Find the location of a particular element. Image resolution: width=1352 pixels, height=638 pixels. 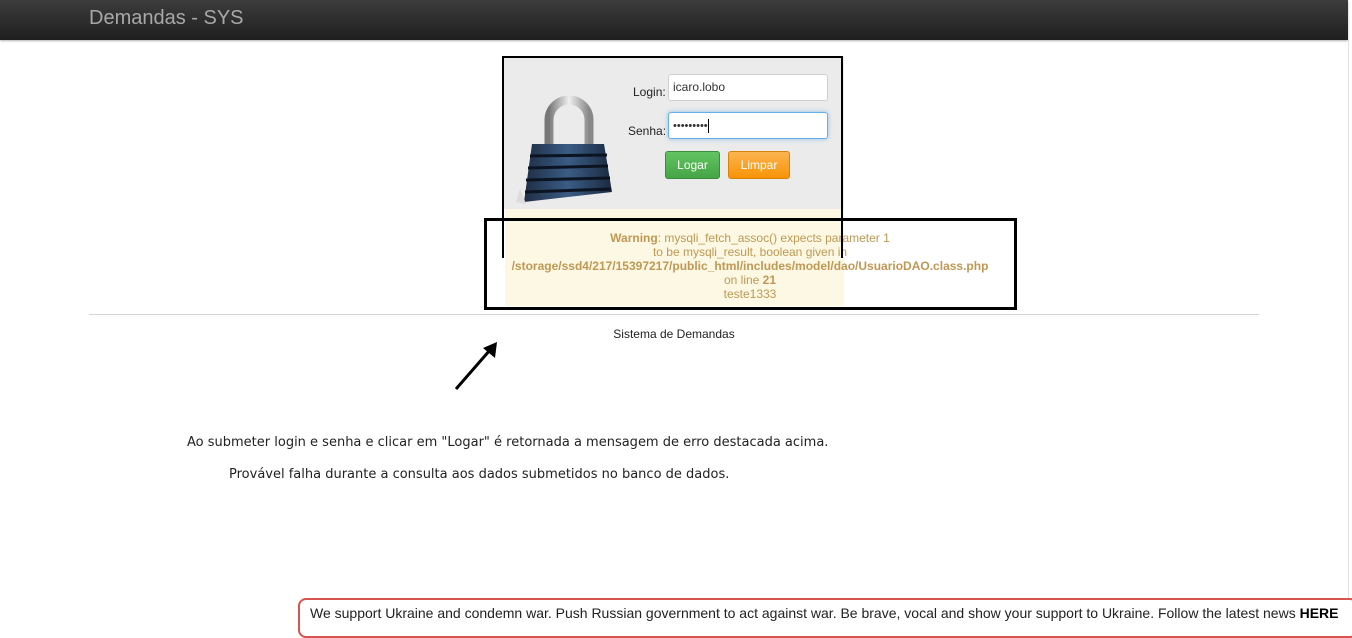

scrollbar-edge is located at coordinates (1348, 320).